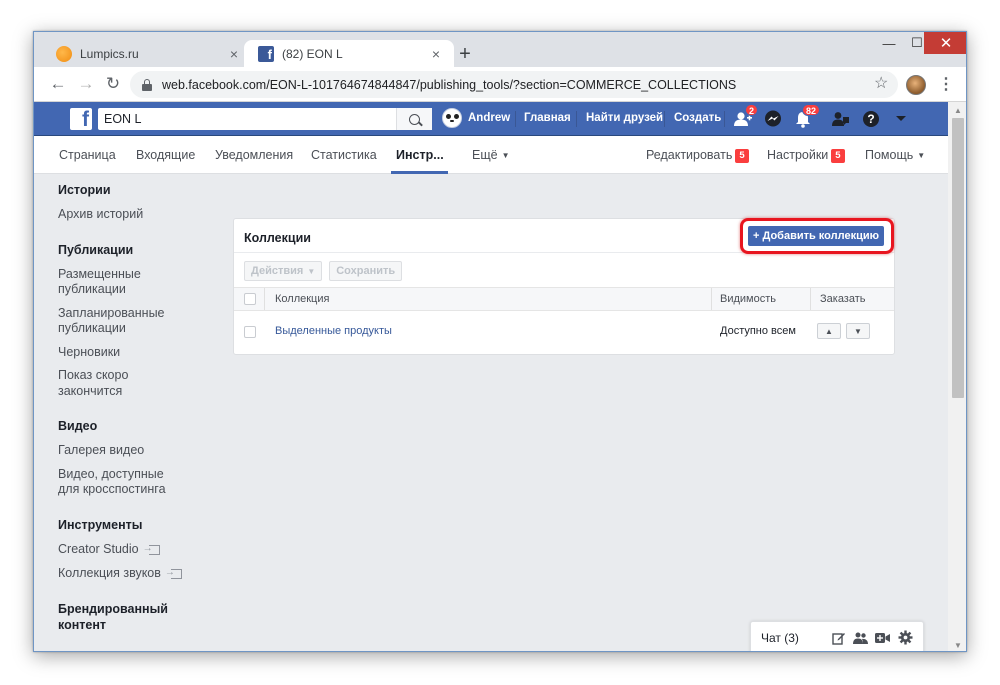 The height and width of the screenshot is (685, 1000). What do you see at coordinates (344, 155) in the screenshot?
I see `tab-insights: Статистика` at bounding box center [344, 155].